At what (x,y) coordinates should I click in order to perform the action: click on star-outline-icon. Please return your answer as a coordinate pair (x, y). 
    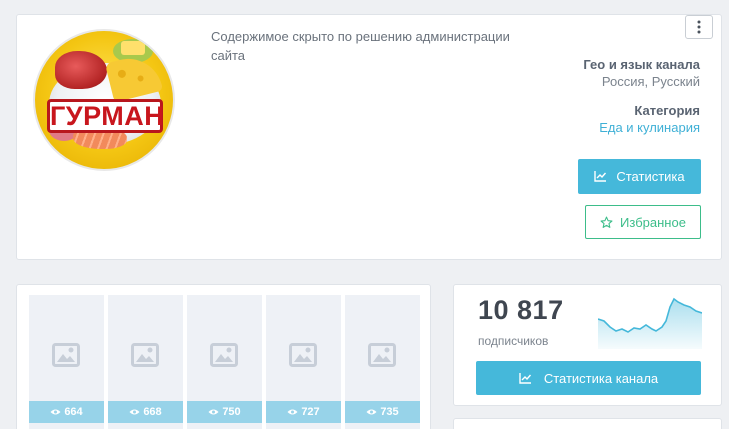
    Looking at the image, I should click on (606, 222).